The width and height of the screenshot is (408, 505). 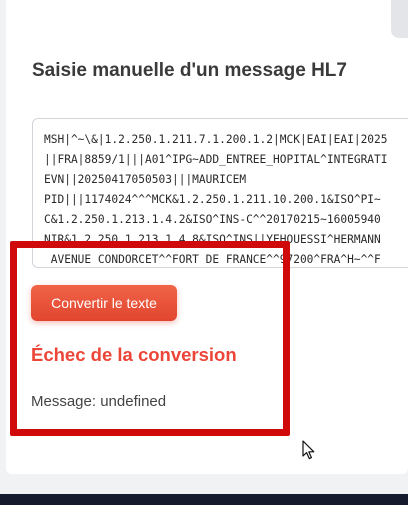 I want to click on conversion-error-title: Échec de la conversion, so click(x=134, y=354).